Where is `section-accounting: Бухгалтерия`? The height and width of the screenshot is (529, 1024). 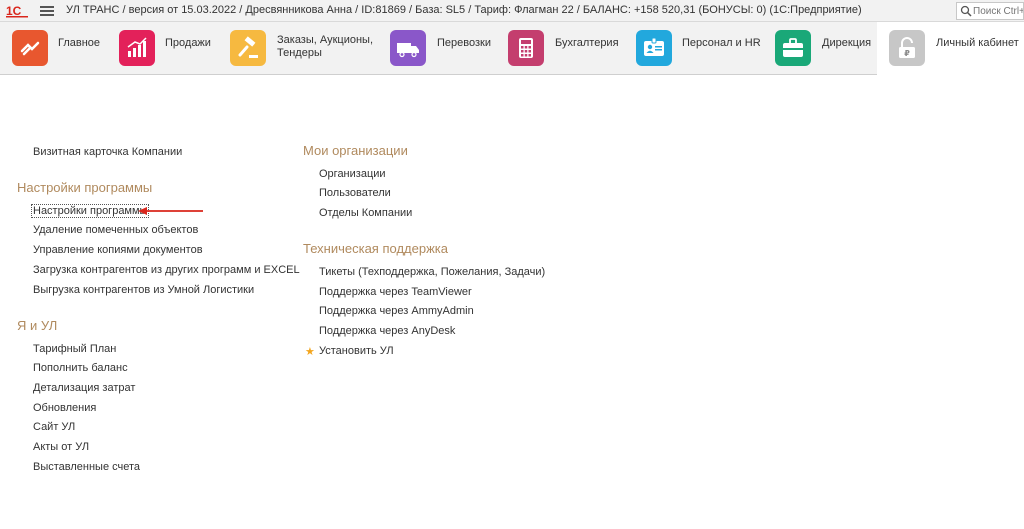
section-accounting: Бухгалтерия is located at coordinates (568, 48).